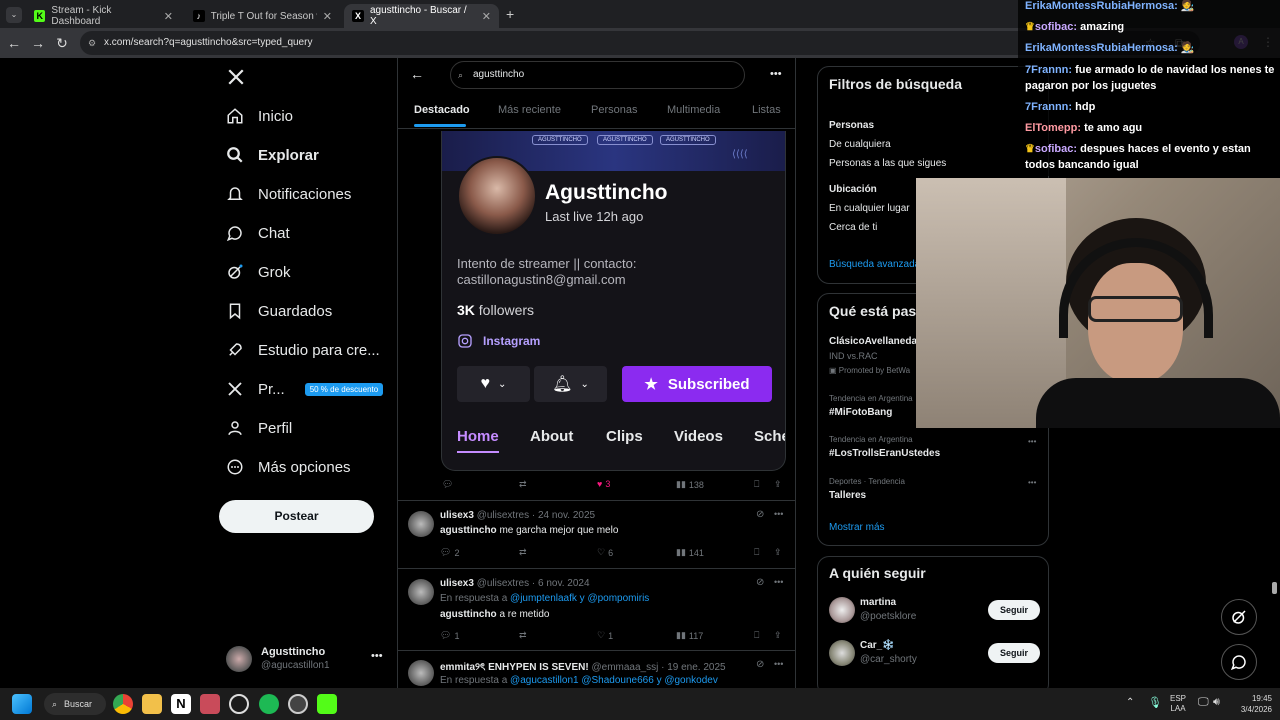 Image resolution: width=1280 pixels, height=720 pixels. Describe the element at coordinates (1216, 702) in the screenshot. I see `volume-icon: 🔊︎` at that location.